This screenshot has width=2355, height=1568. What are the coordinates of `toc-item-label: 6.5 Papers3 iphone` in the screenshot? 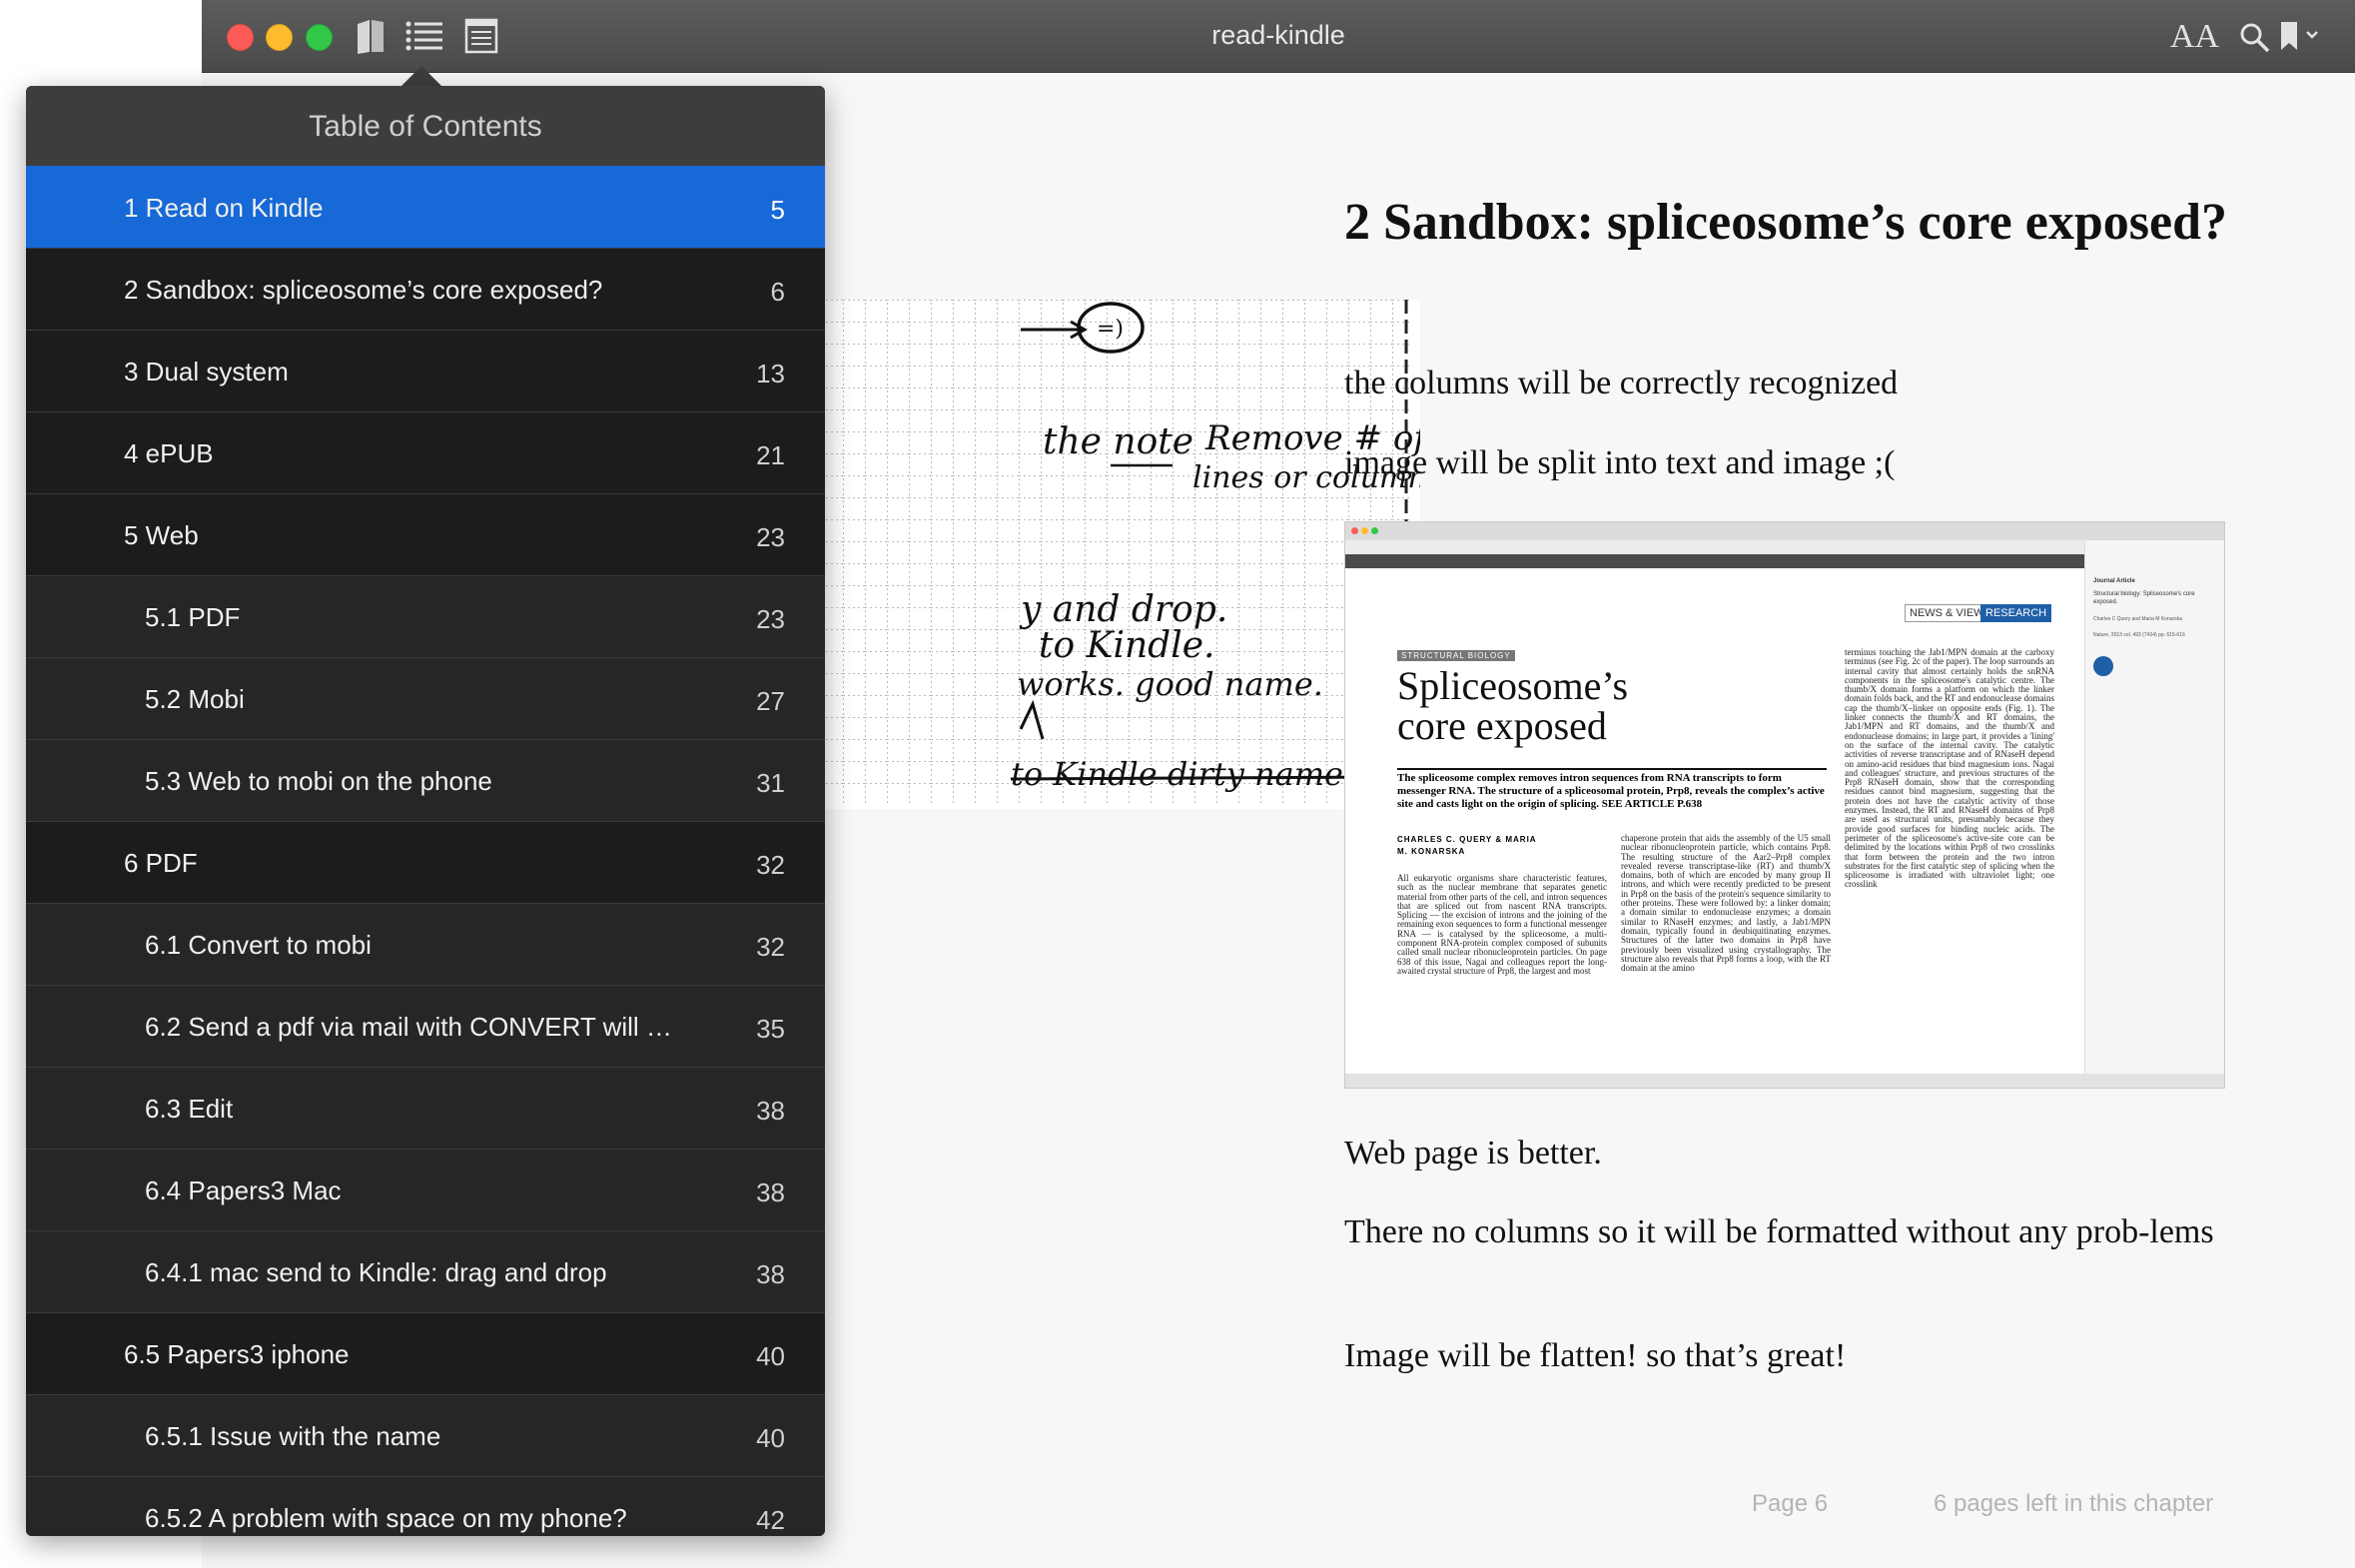 It's located at (237, 1354).